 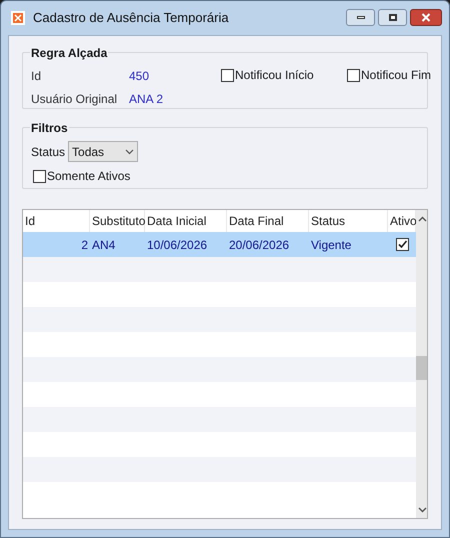 I want to click on checkbox-label: Notificou Fim, so click(x=396, y=75).